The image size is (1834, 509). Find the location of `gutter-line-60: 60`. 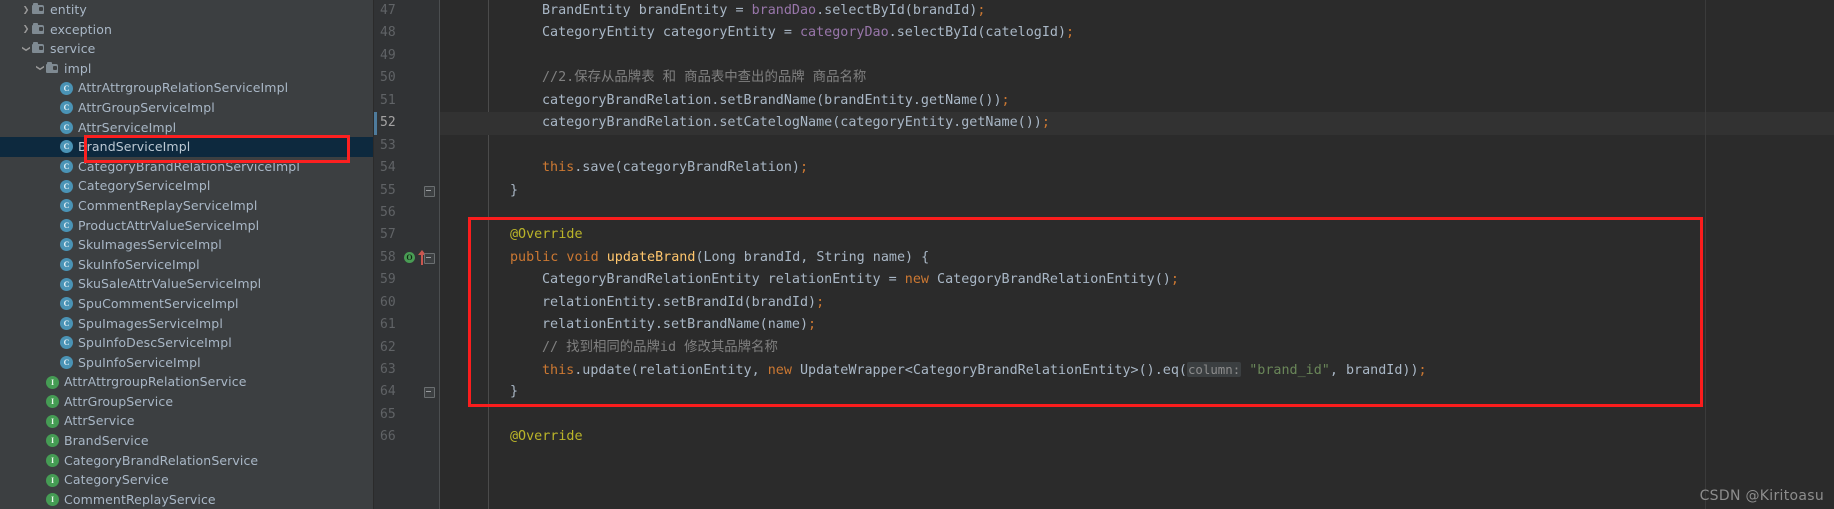

gutter-line-60: 60 is located at coordinates (407, 303).